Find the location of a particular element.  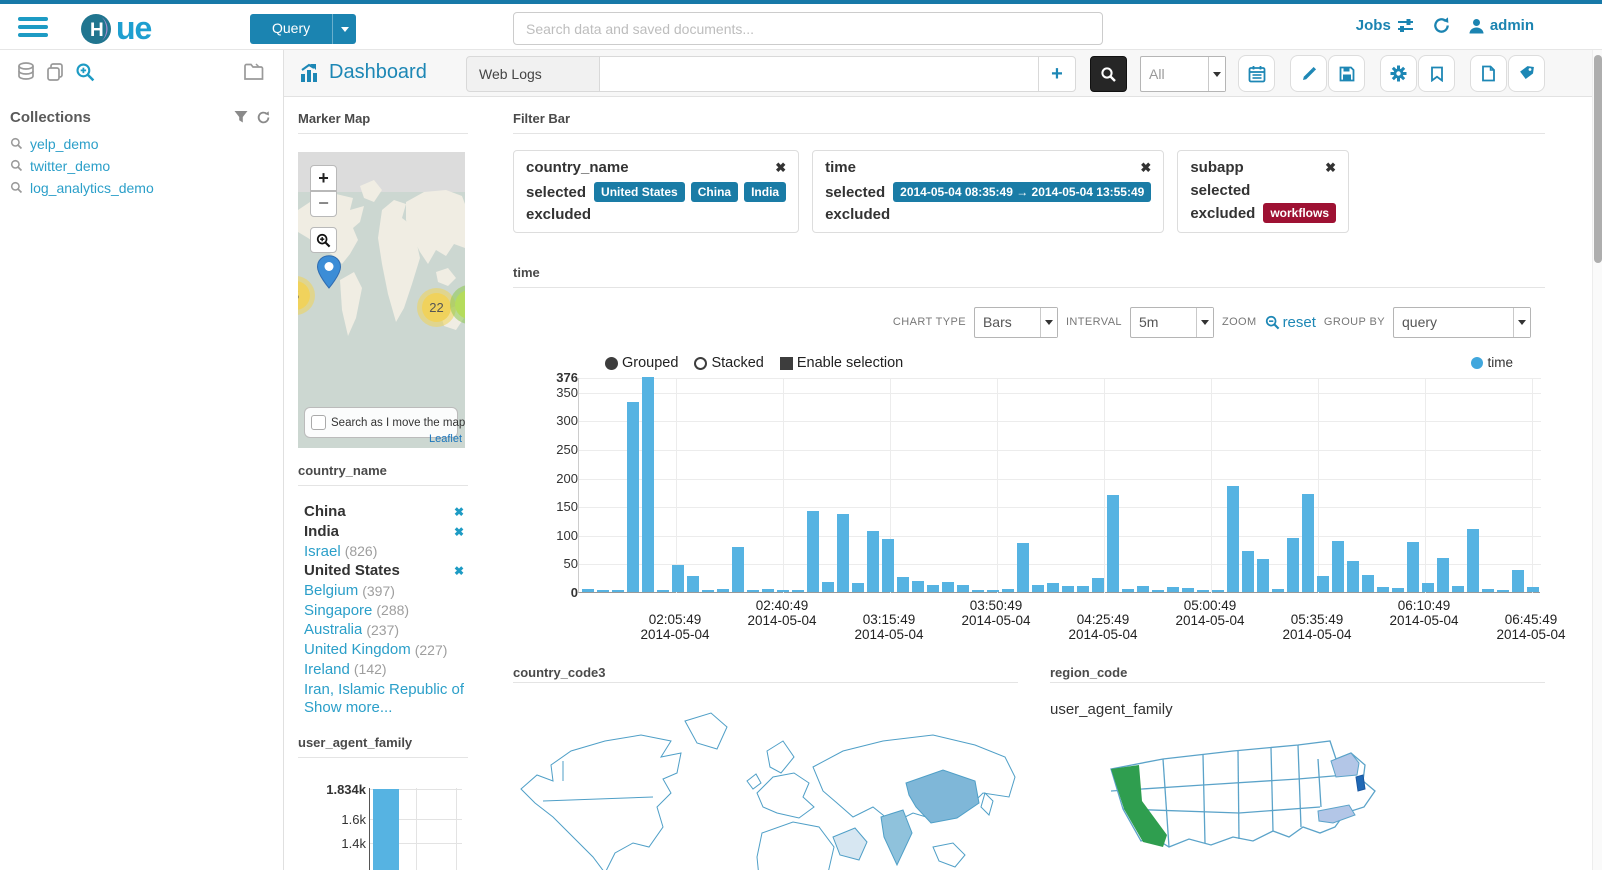

vertical-scrollbar is located at coordinates (1597, 460).